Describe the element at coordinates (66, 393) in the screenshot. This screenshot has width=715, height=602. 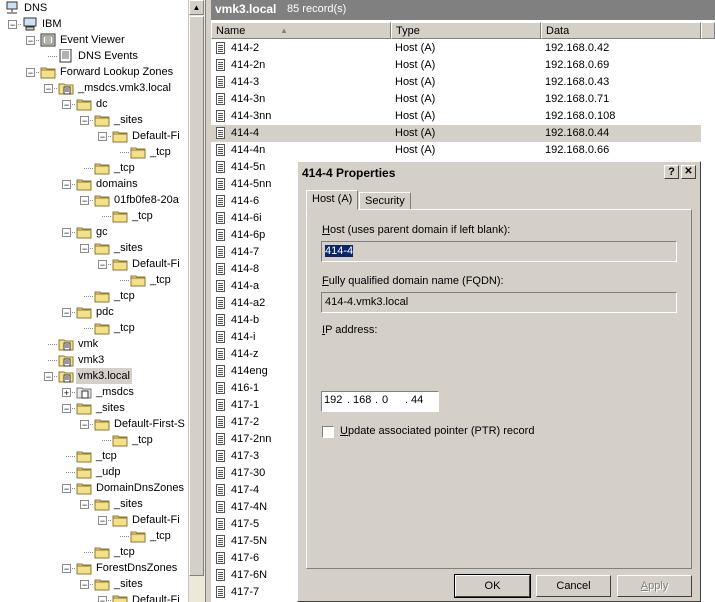
I see `expand-icon: +` at that location.